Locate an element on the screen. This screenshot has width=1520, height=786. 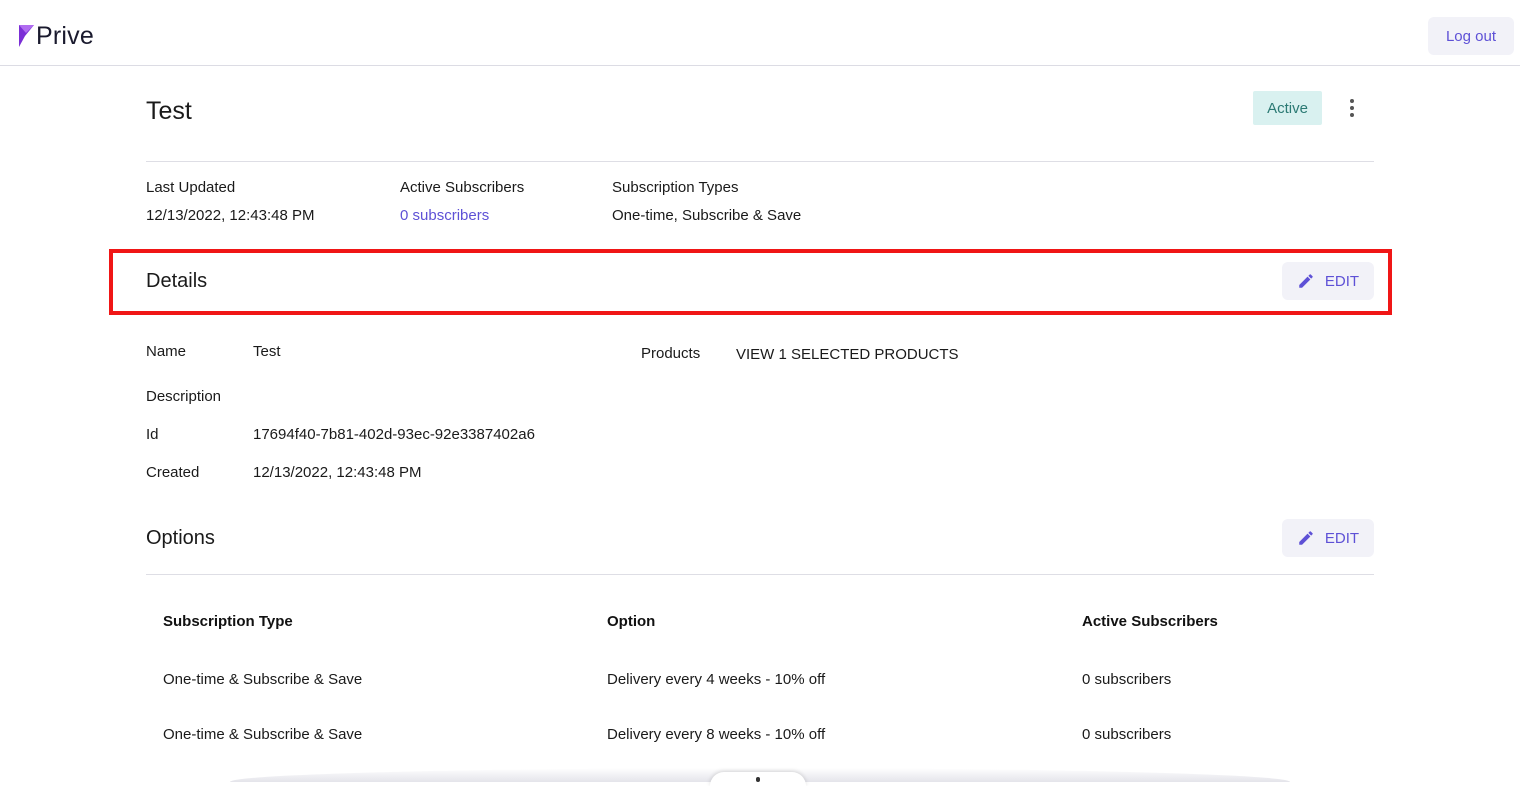
view-selected-products-link: VIEW 1 SELECTED PRODUCTS is located at coordinates (847, 354).